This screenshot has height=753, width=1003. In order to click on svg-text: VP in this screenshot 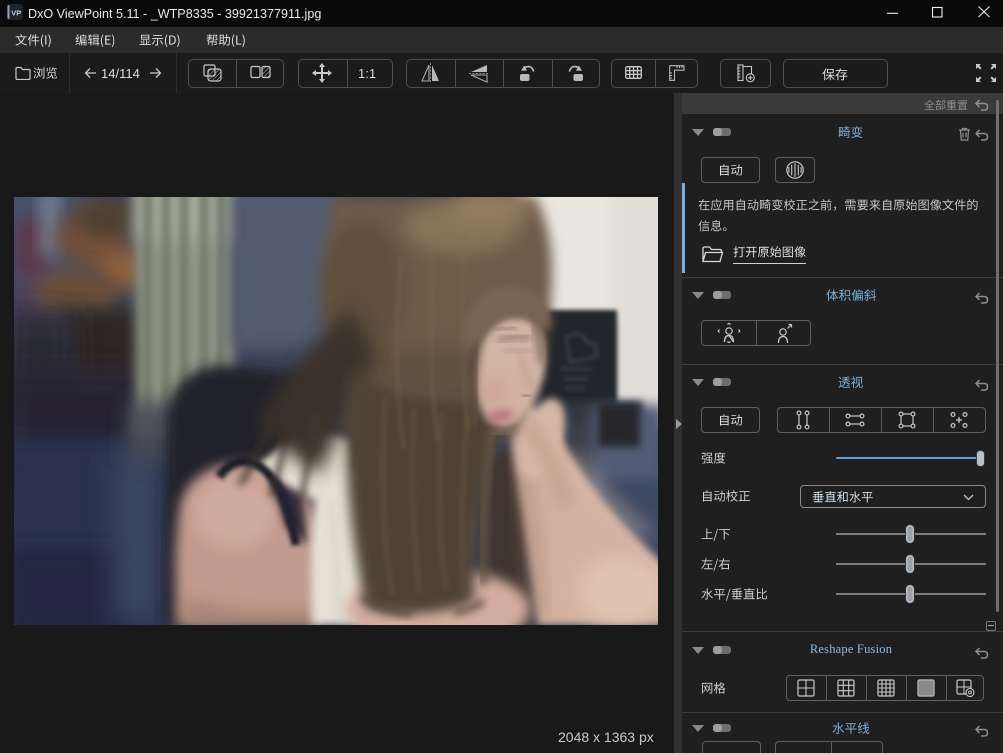, I will do `click(16, 13)`.